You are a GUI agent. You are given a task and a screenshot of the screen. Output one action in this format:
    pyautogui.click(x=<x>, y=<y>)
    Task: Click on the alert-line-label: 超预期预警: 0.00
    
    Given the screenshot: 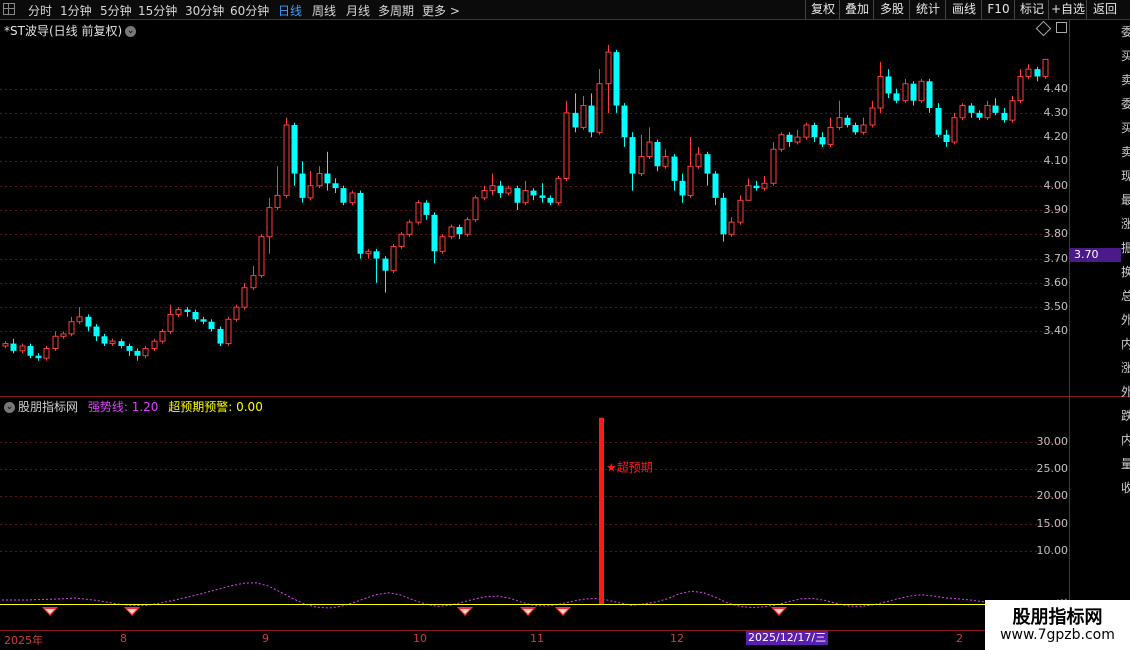 What is the action you would take?
    pyautogui.click(x=215, y=407)
    